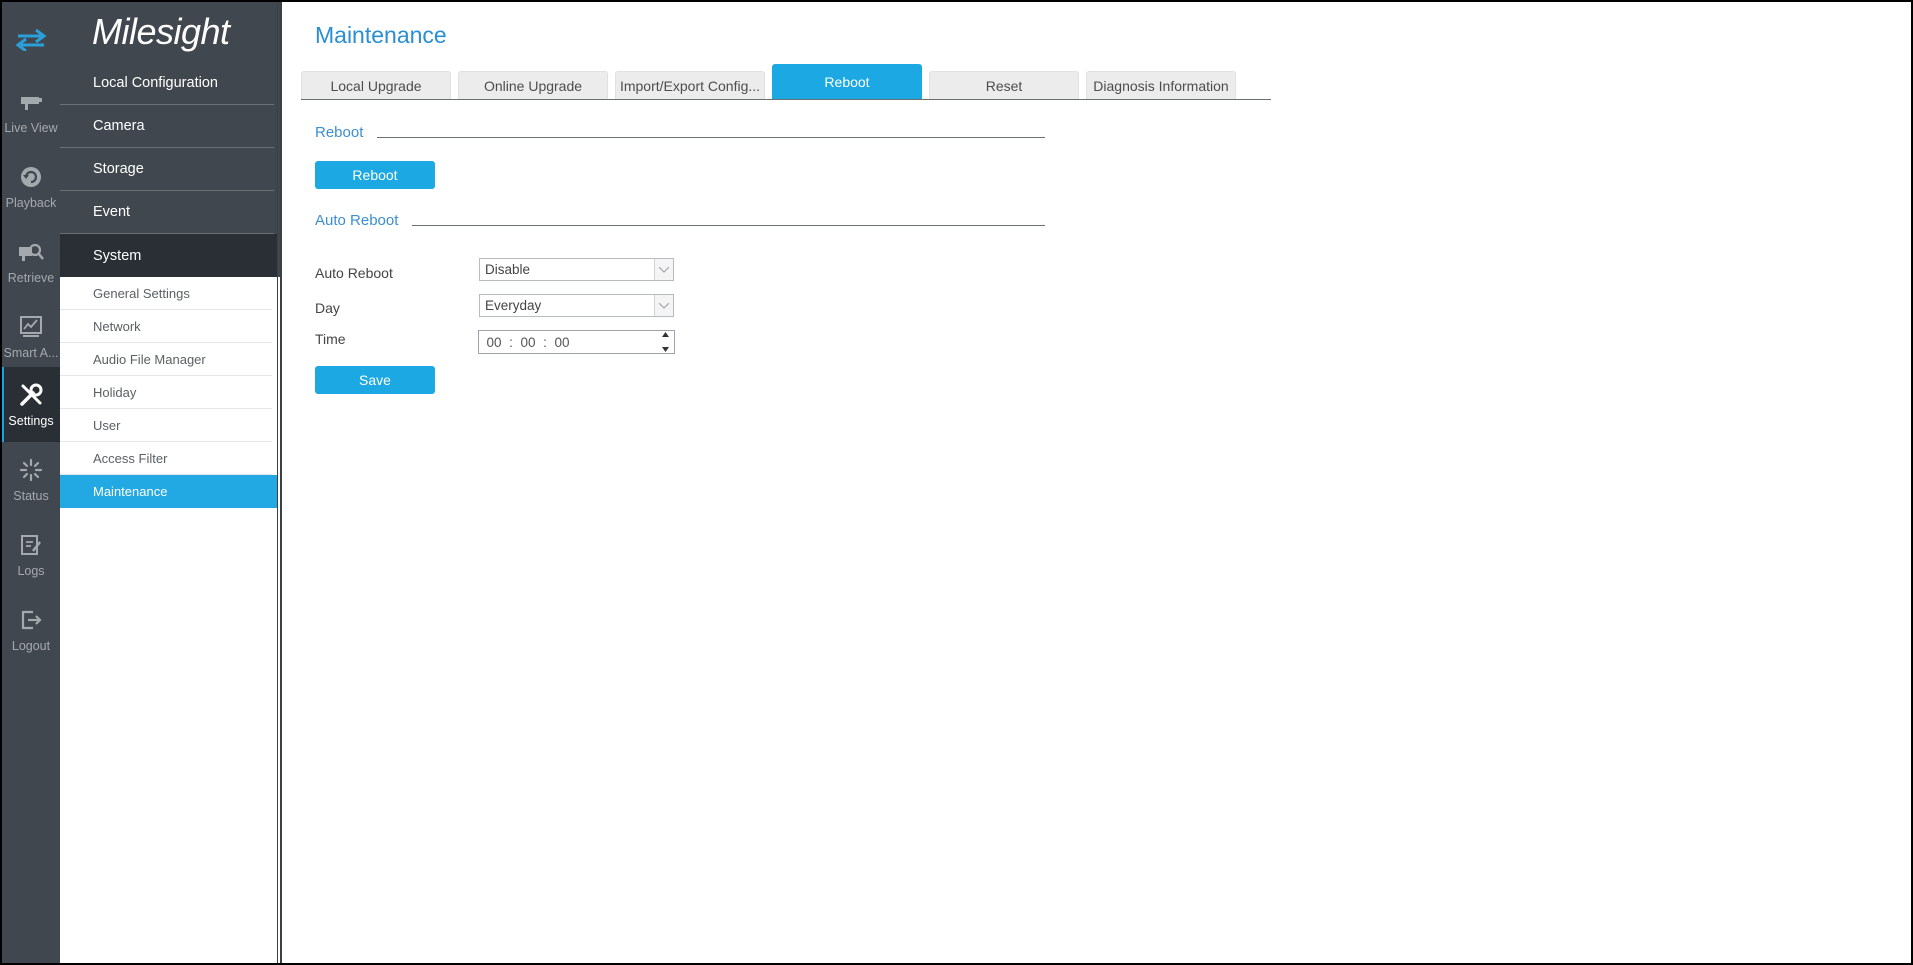 This screenshot has height=965, width=1913. I want to click on submenu-item-label: Holiday, so click(115, 392).